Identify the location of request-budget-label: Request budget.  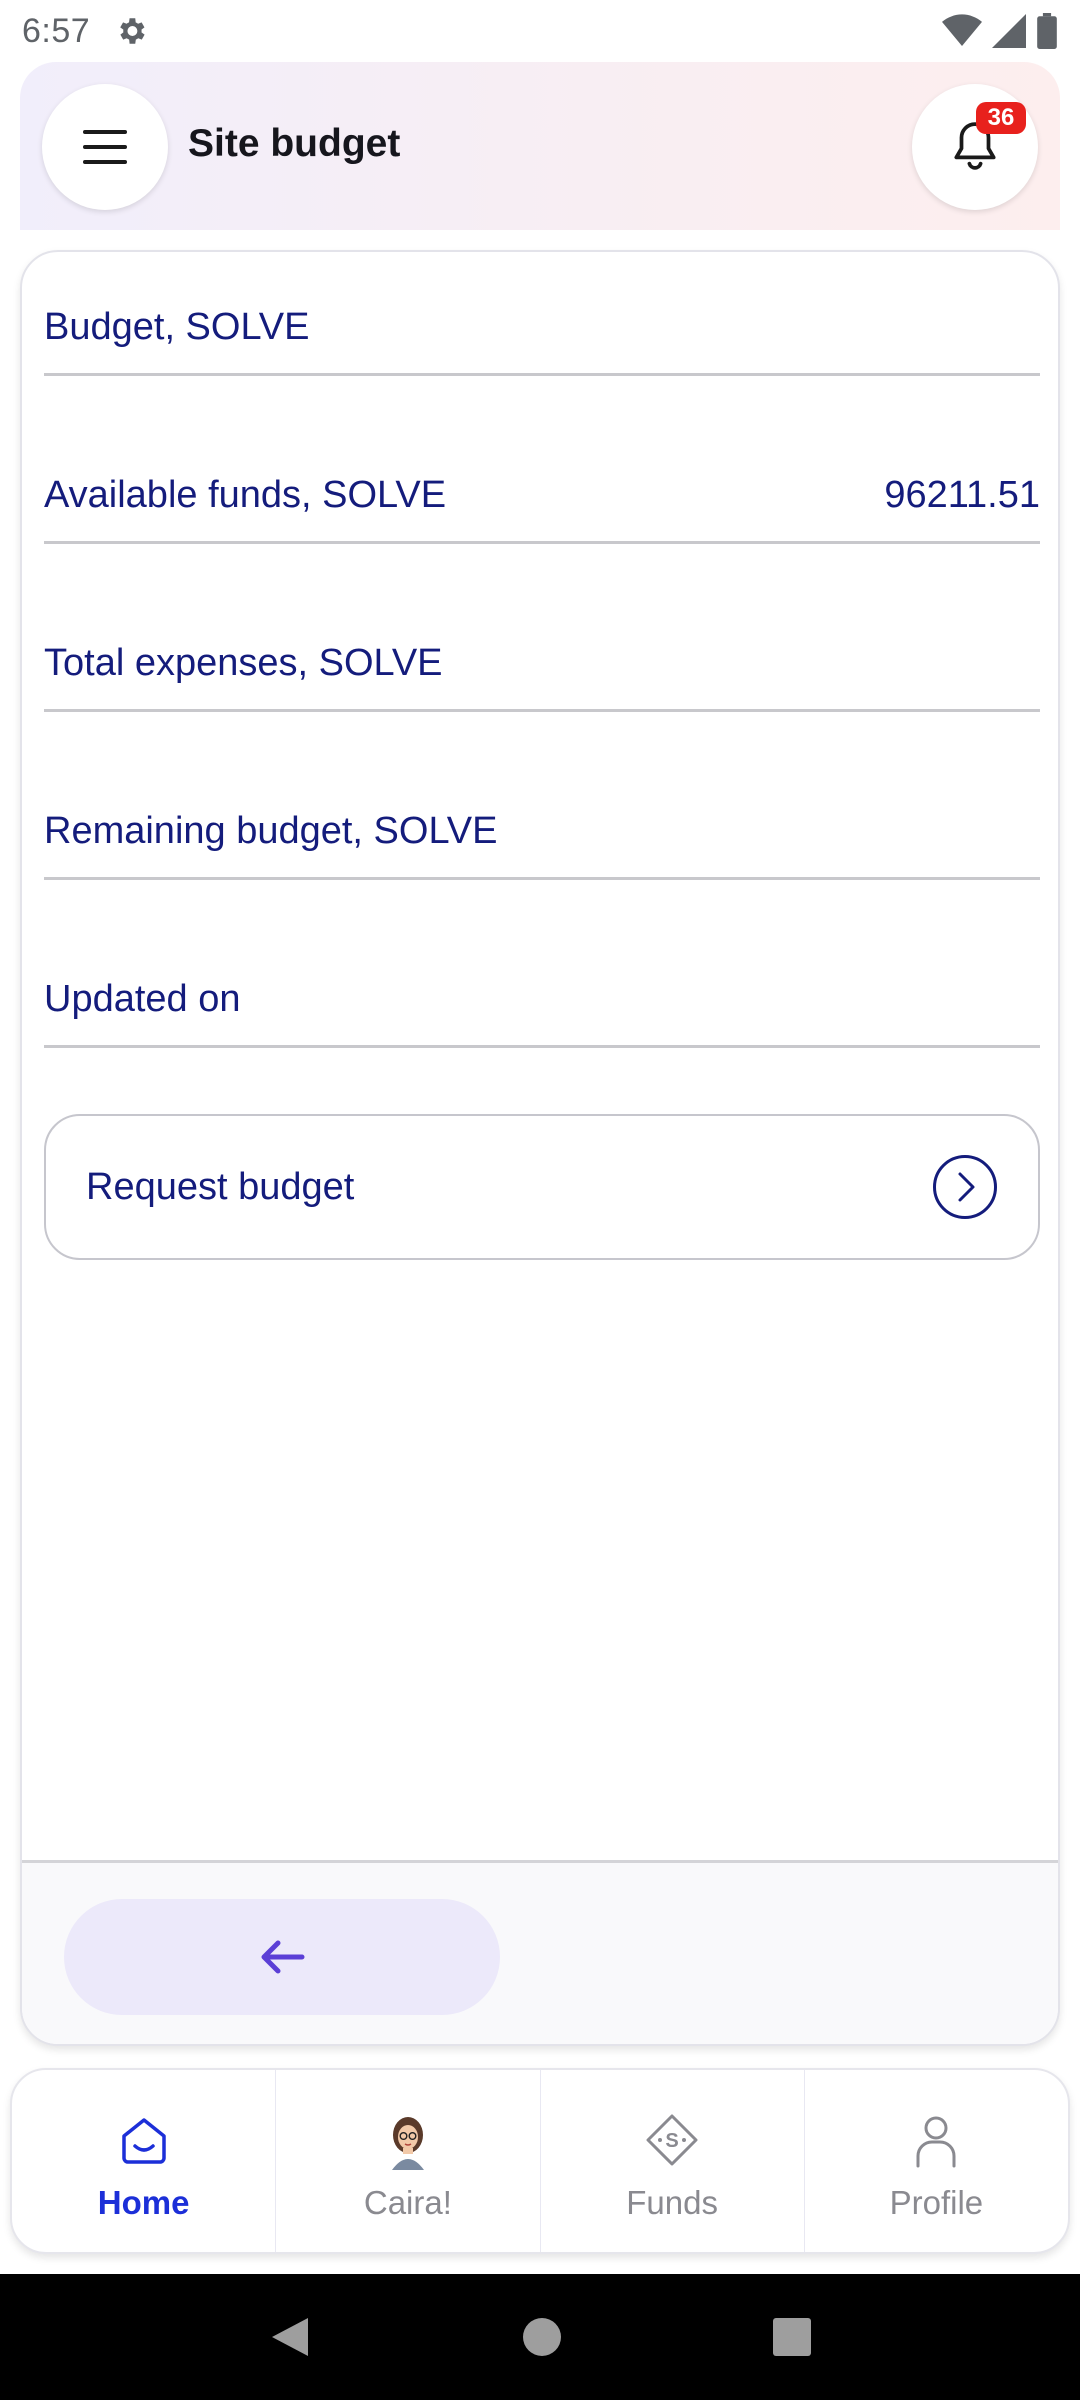
(220, 1186).